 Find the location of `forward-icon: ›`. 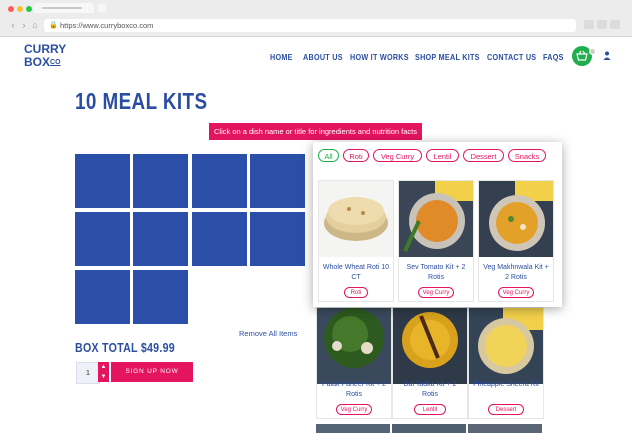

forward-icon: › is located at coordinates (24, 25).